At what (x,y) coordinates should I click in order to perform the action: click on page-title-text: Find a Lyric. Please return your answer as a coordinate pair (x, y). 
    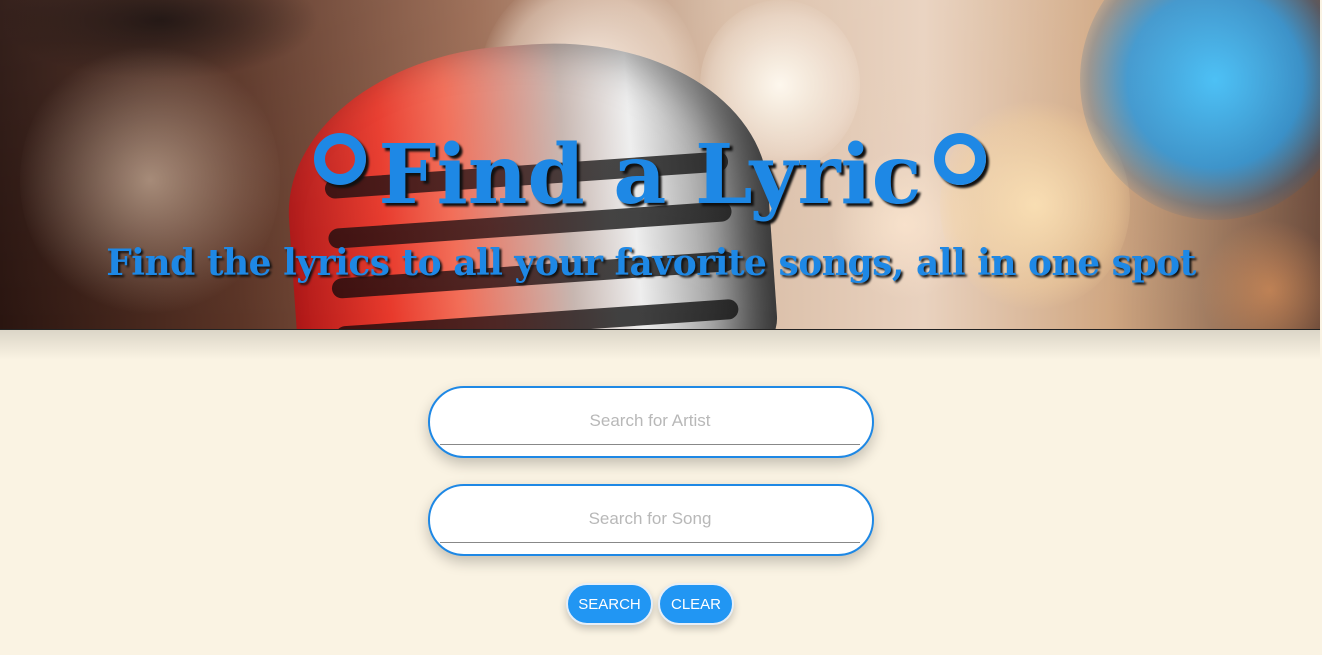
    Looking at the image, I should click on (650, 174).